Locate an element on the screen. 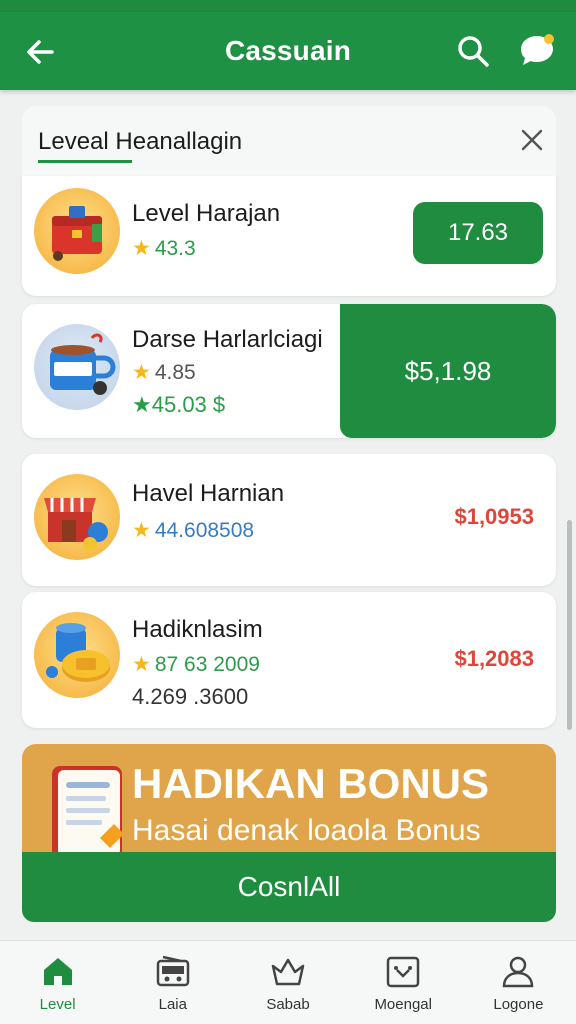 The width and height of the screenshot is (576, 1024). item-rating: ★ 44.608508 is located at coordinates (193, 530).